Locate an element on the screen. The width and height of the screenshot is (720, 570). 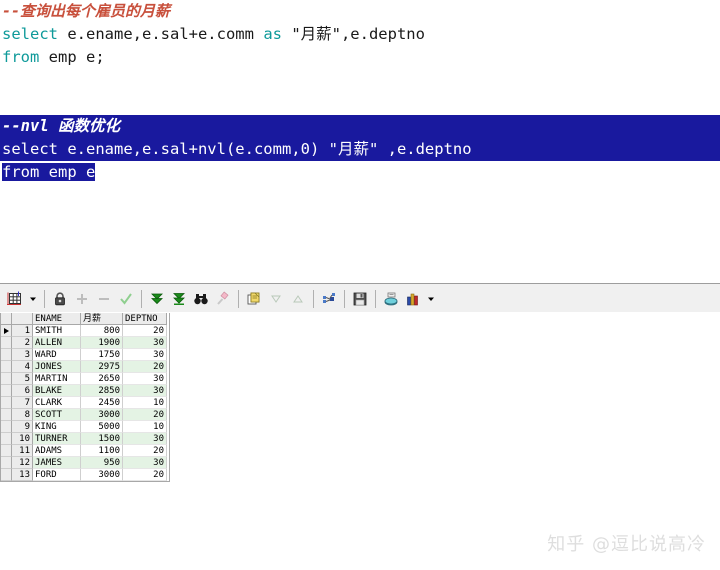
sql-selected-text: from emp e is located at coordinates (49, 172).